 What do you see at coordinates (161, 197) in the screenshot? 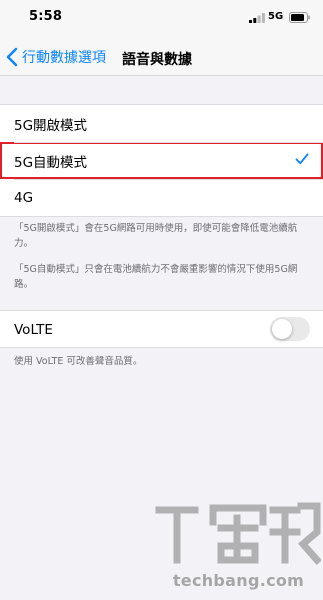
I see `option-4g: 4G` at bounding box center [161, 197].